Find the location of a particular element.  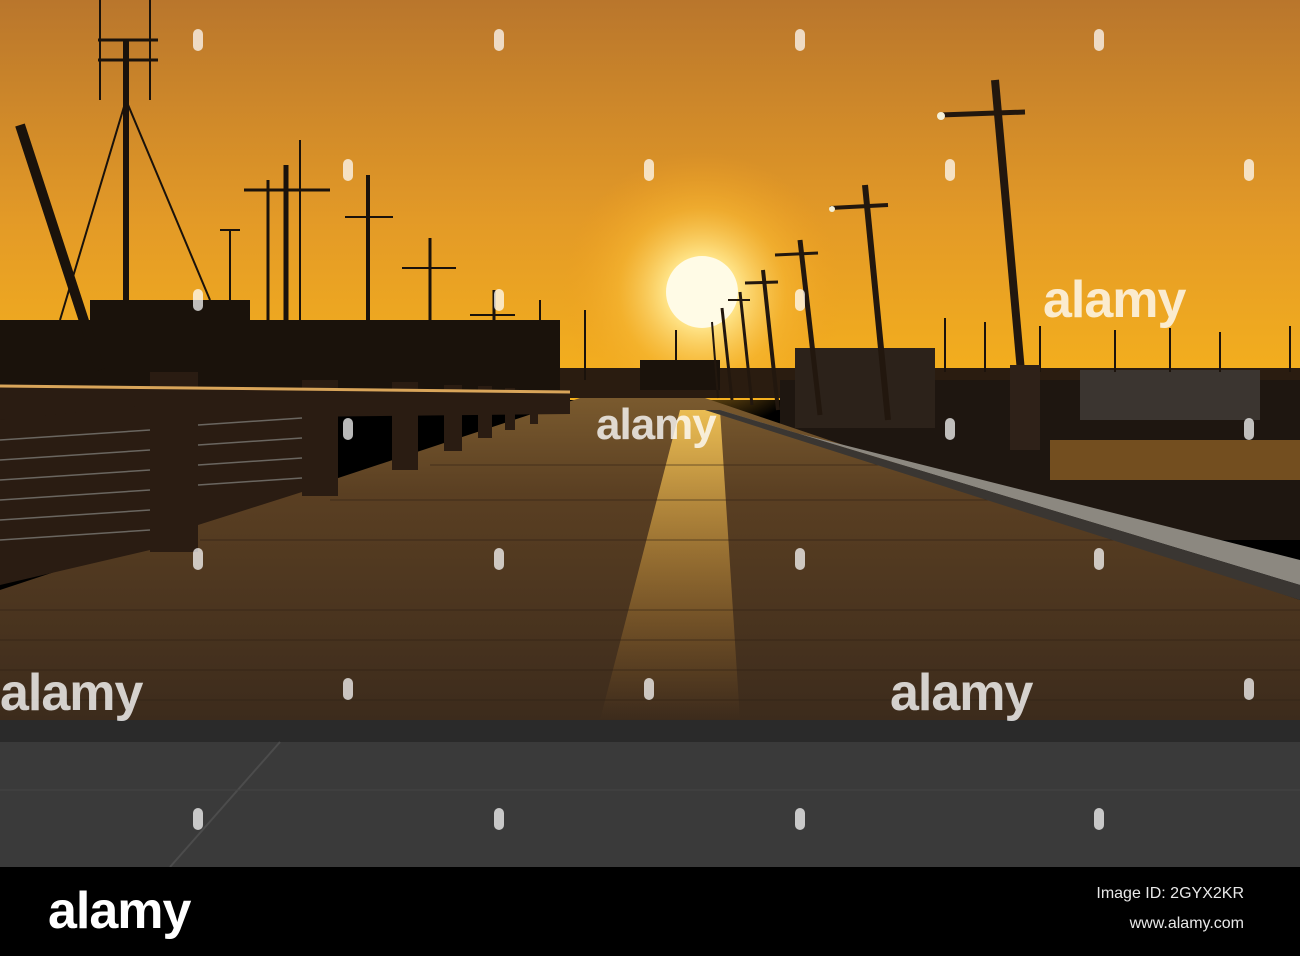

footer-bar: alamy Image ID: 2GYX2KR www.alamy.com is located at coordinates (650, 911).